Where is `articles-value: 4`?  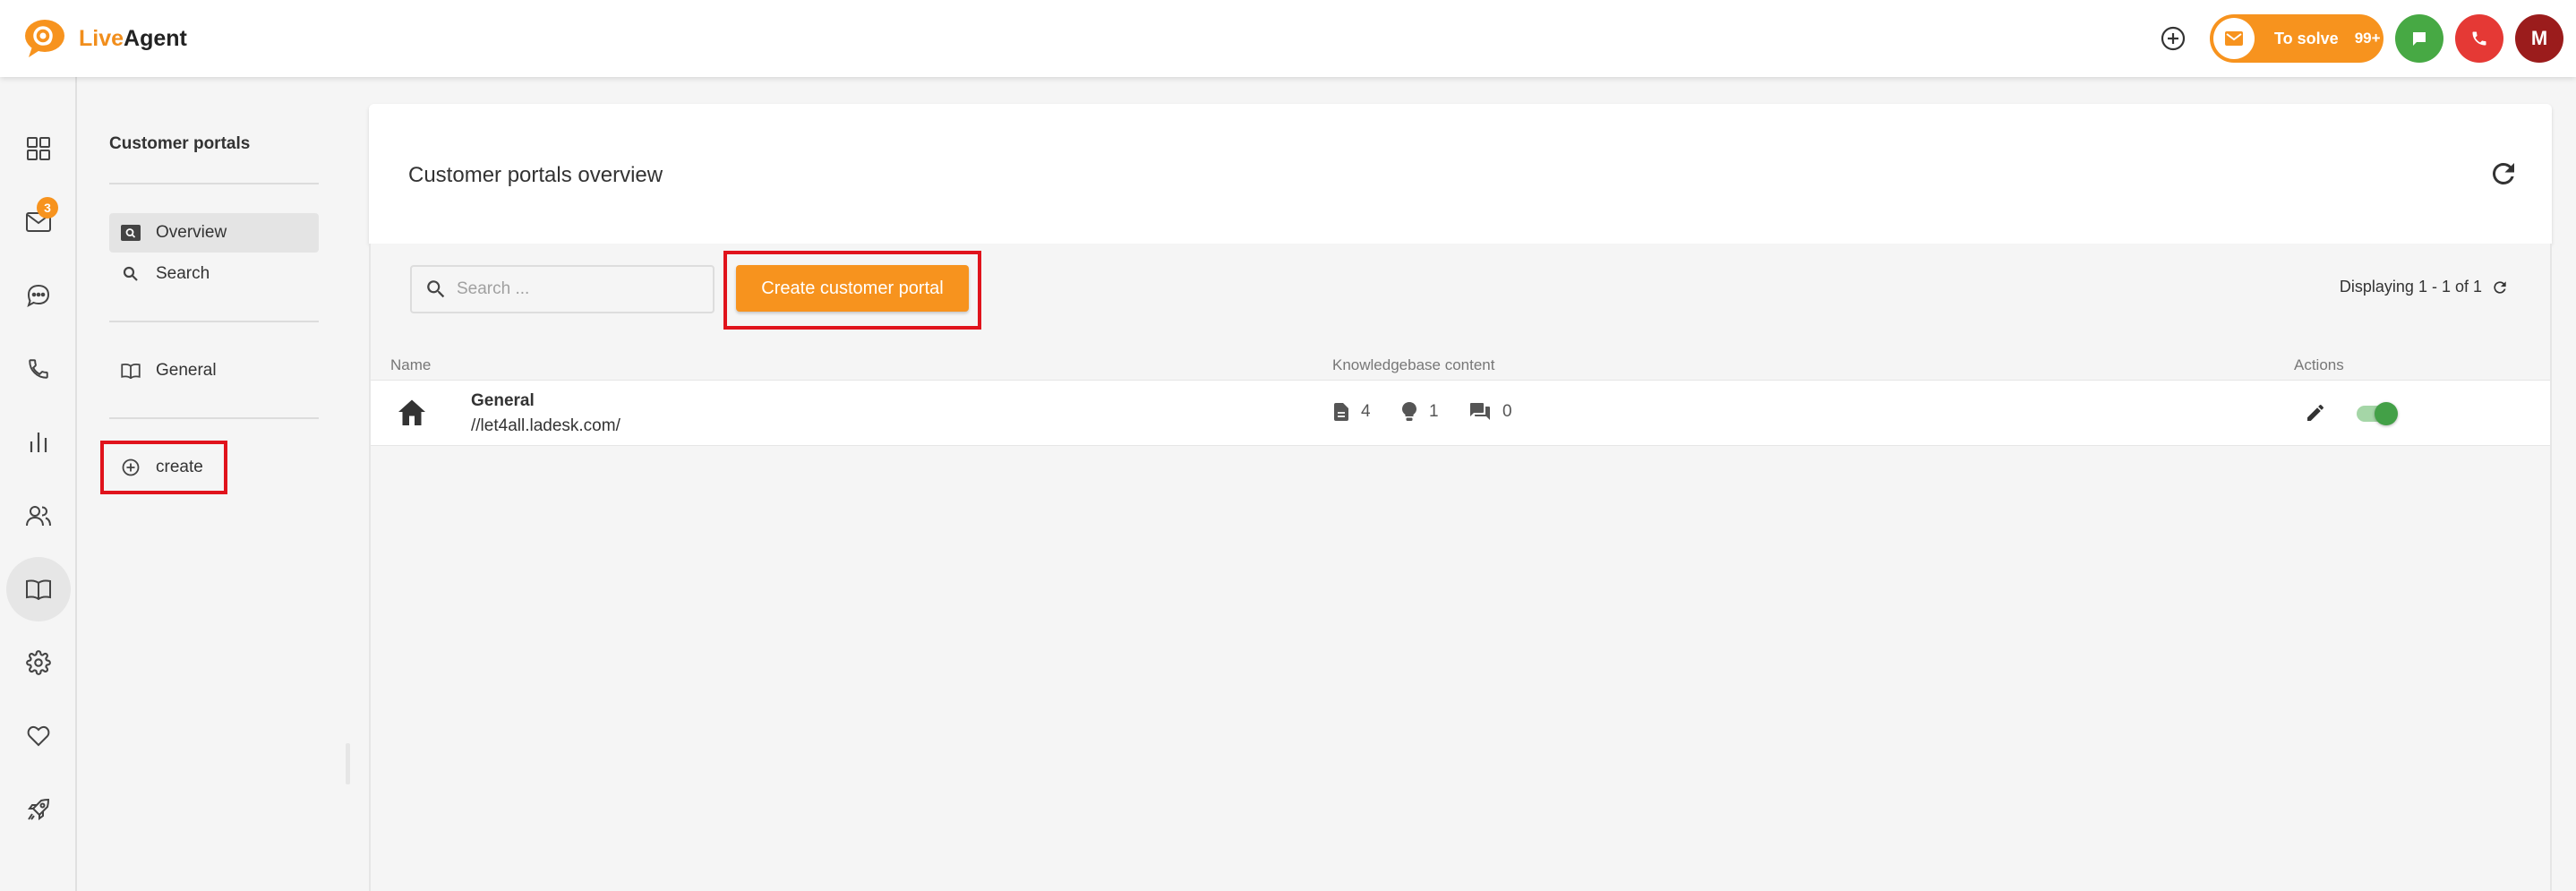
articles-value: 4 is located at coordinates (1366, 411).